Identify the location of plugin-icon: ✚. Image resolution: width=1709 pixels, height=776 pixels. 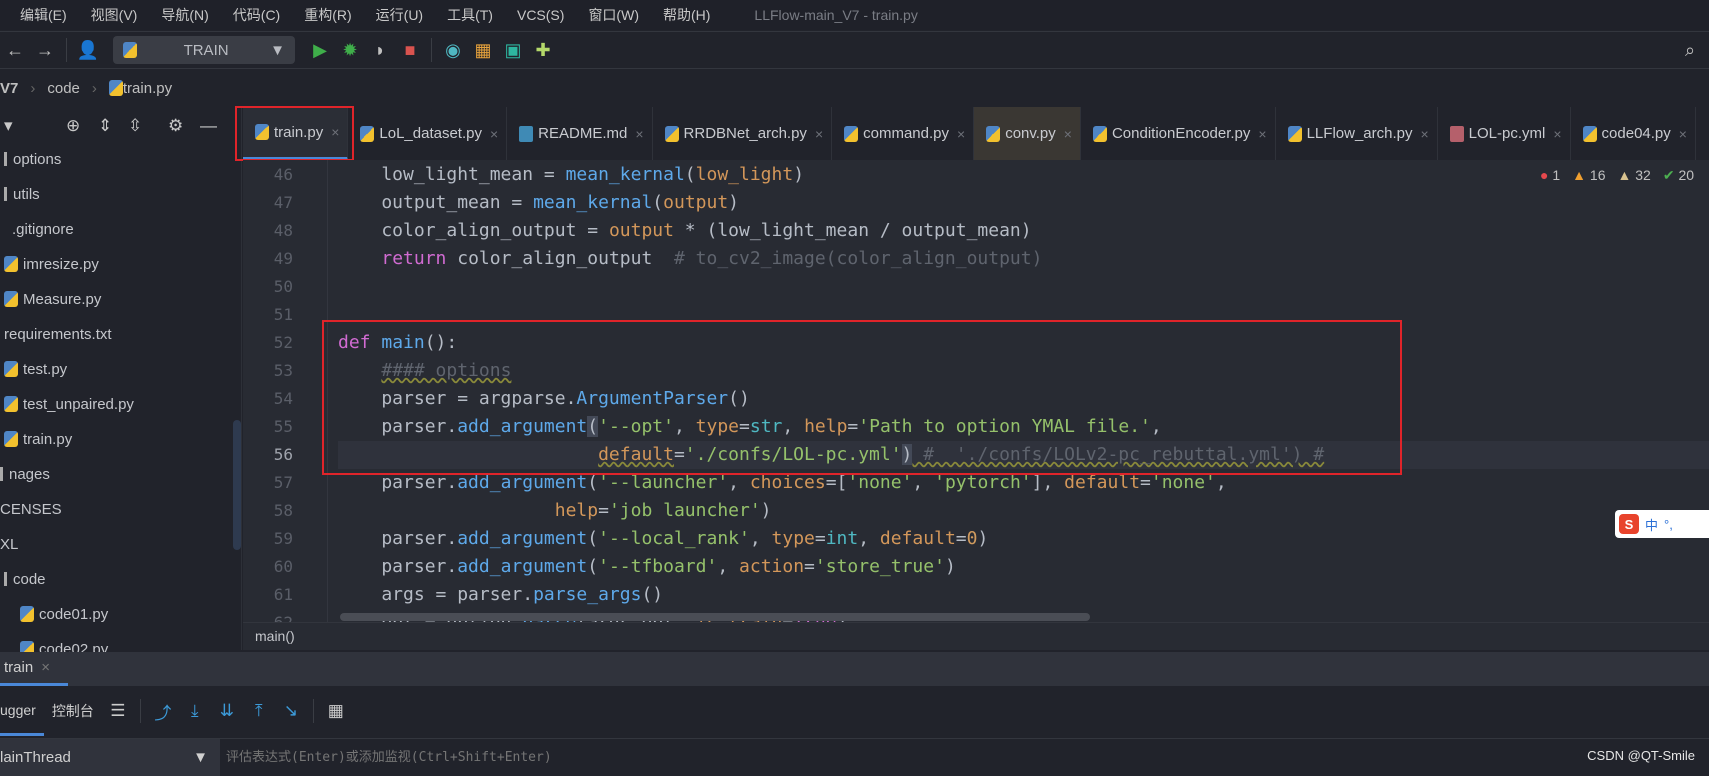
(543, 50).